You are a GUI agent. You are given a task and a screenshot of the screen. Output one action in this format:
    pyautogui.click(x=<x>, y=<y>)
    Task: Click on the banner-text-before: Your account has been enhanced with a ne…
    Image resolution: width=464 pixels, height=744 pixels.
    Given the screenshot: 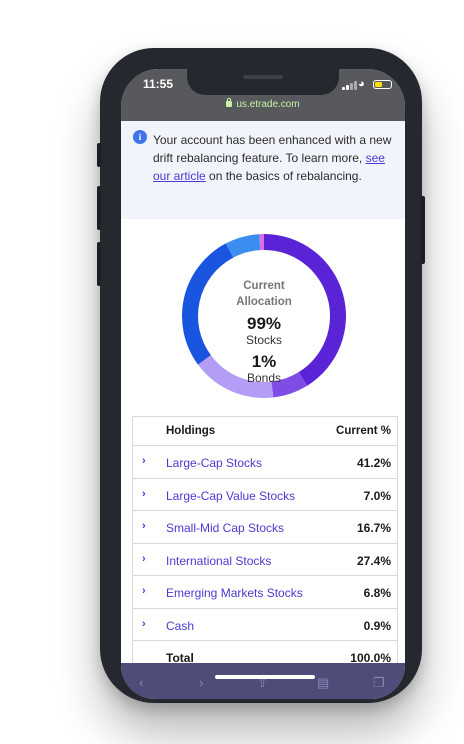 What is the action you would take?
    pyautogui.click(x=272, y=149)
    